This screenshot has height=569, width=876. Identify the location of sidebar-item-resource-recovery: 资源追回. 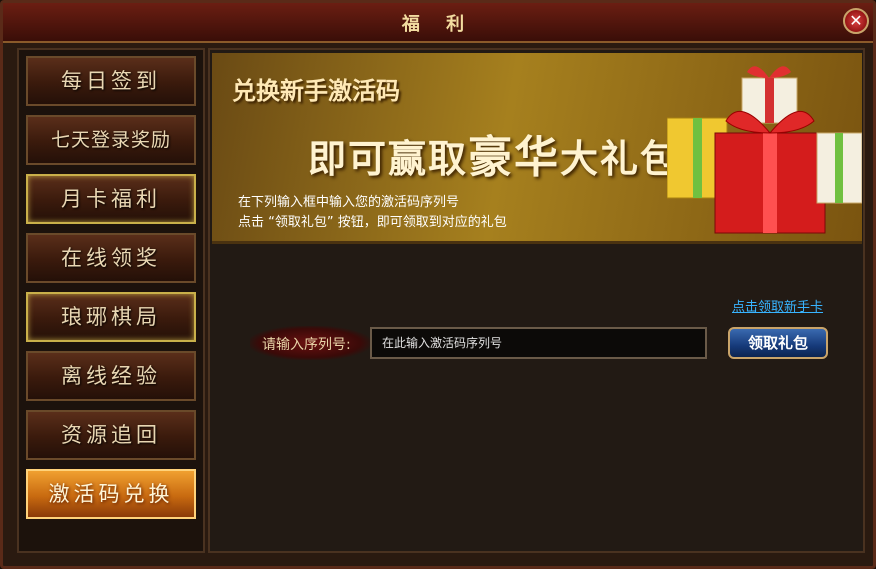
(111, 435).